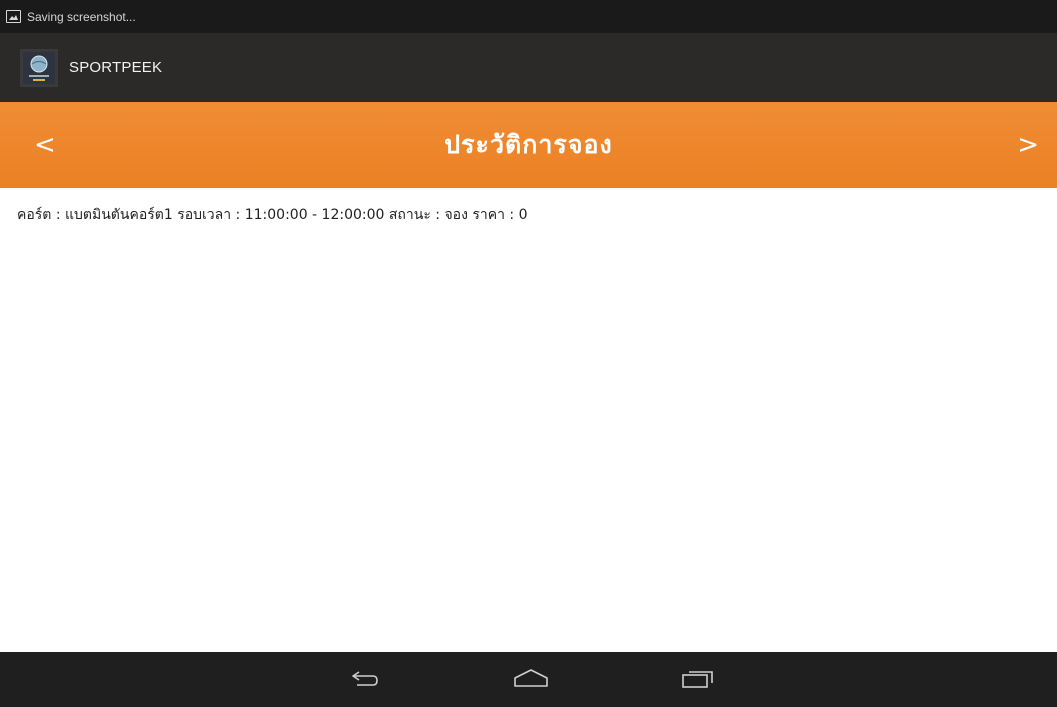  I want to click on app-title: SPORTPEEK, so click(116, 67).